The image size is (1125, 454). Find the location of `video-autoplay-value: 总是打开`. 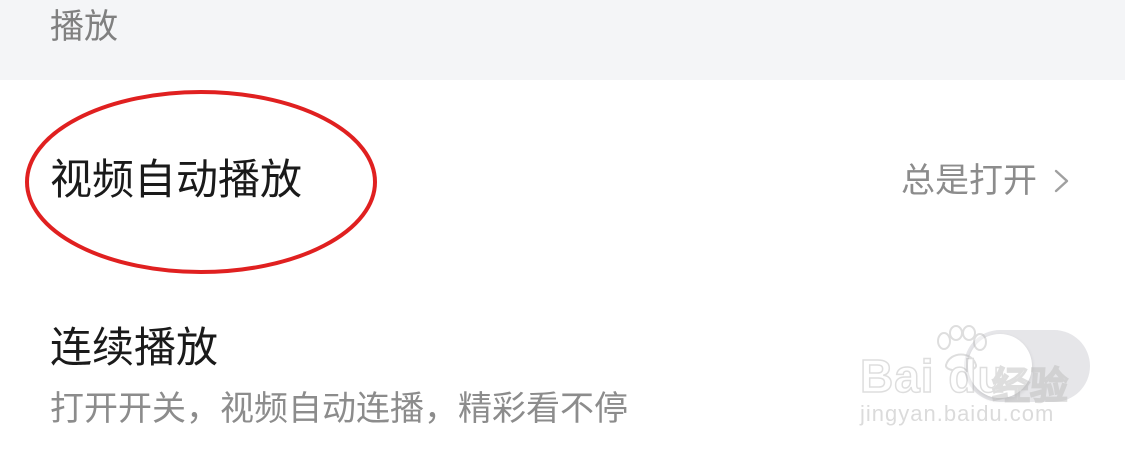

video-autoplay-value: 总是打开 is located at coordinates (969, 181).